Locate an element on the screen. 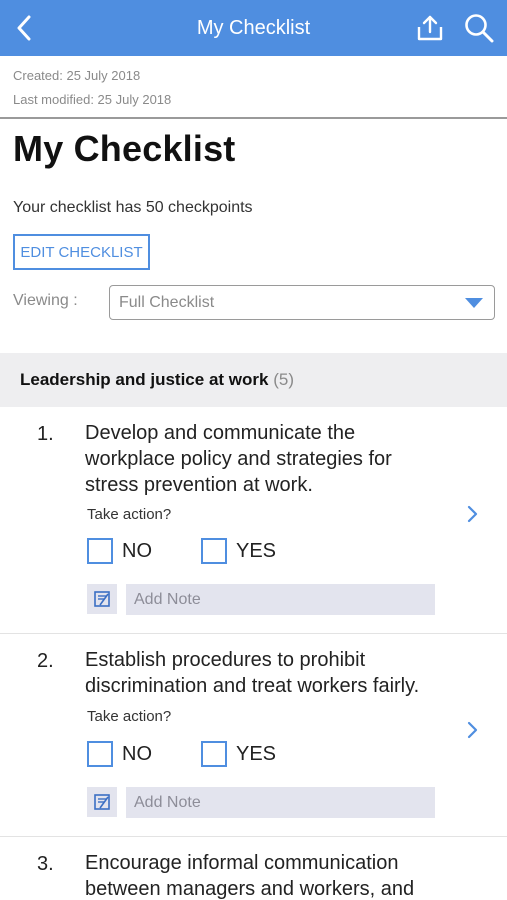 The width and height of the screenshot is (507, 900). item-text-line: Encourage informal communication is located at coordinates (242, 863).